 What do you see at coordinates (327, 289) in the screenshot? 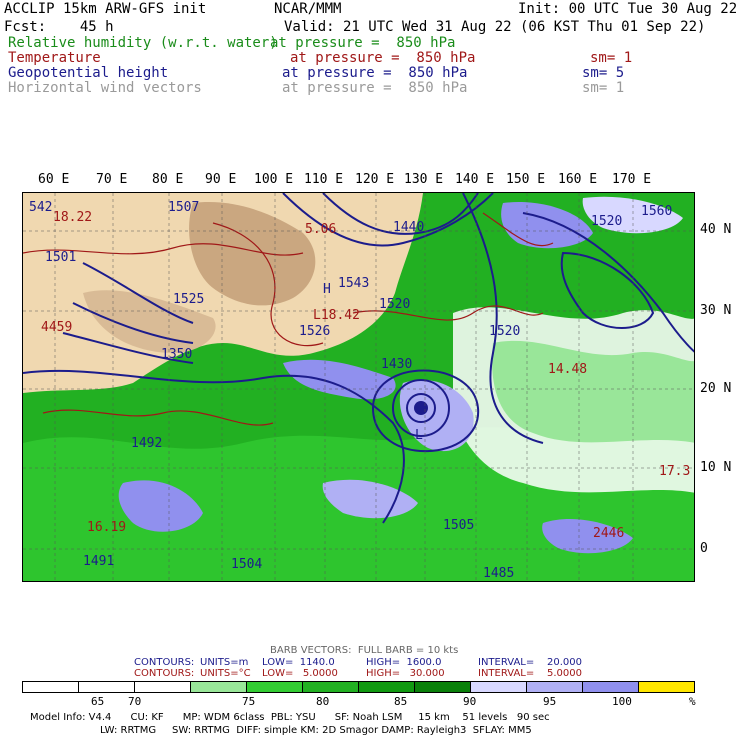
I see `map-label-high: H` at bounding box center [327, 289].